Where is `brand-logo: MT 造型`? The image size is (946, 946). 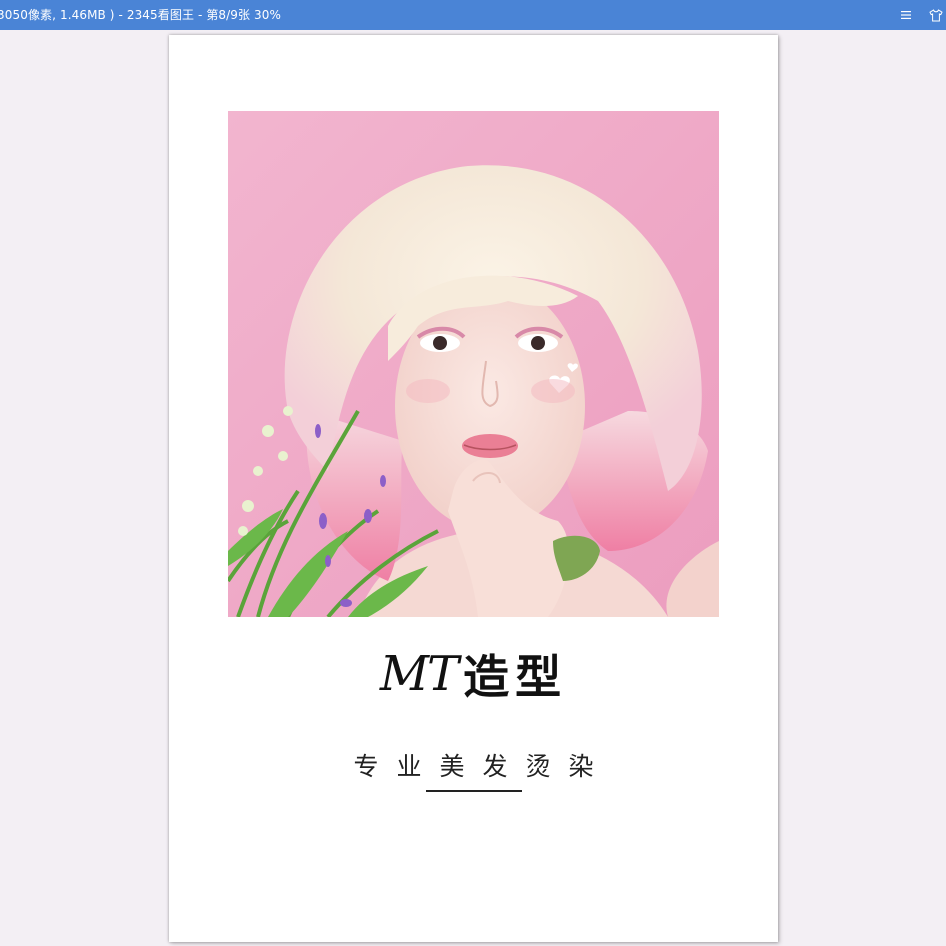 brand-logo: MT 造型 is located at coordinates (473, 674).